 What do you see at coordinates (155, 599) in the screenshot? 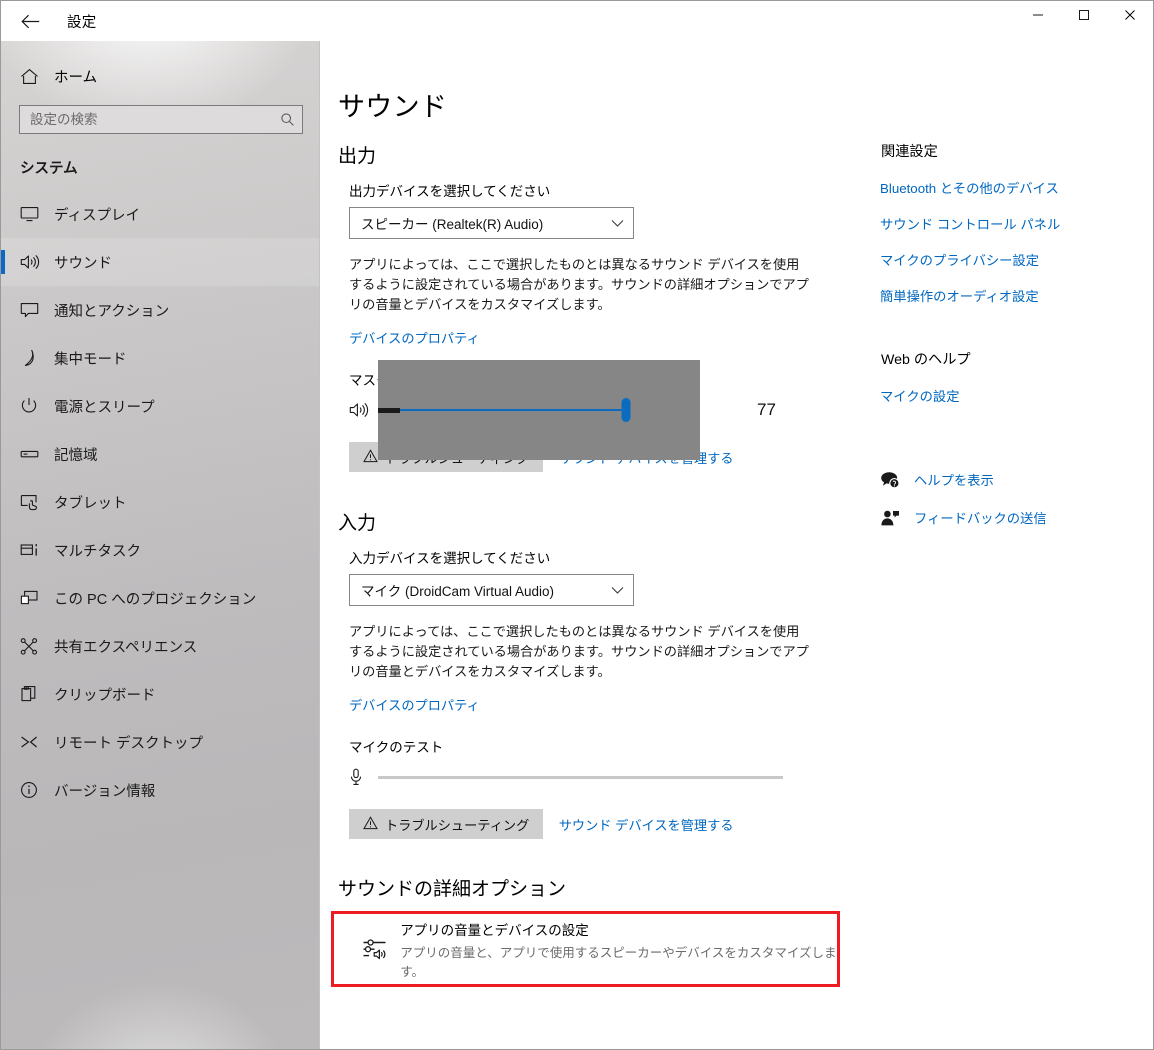
I see `sidebar-item-label: この PC へのプロジェクション` at bounding box center [155, 599].